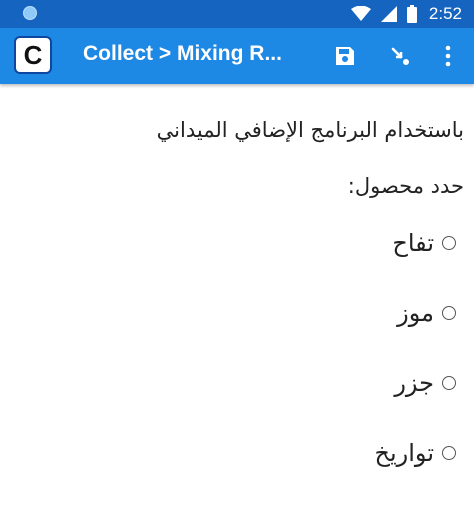 The image size is (474, 506). Describe the element at coordinates (310, 130) in the screenshot. I see `question-hint: باستخدام البرنامج الإضافي الميداني` at that location.